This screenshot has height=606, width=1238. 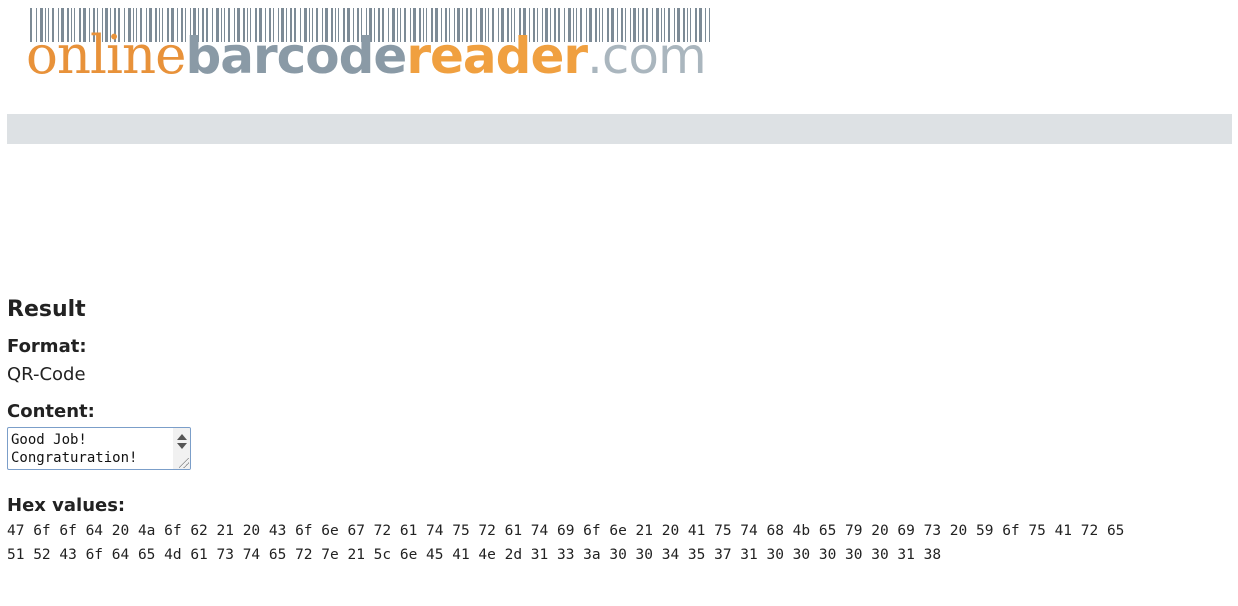 I want to click on content-textarea: Good Job! Congraturation!, so click(x=99, y=448).